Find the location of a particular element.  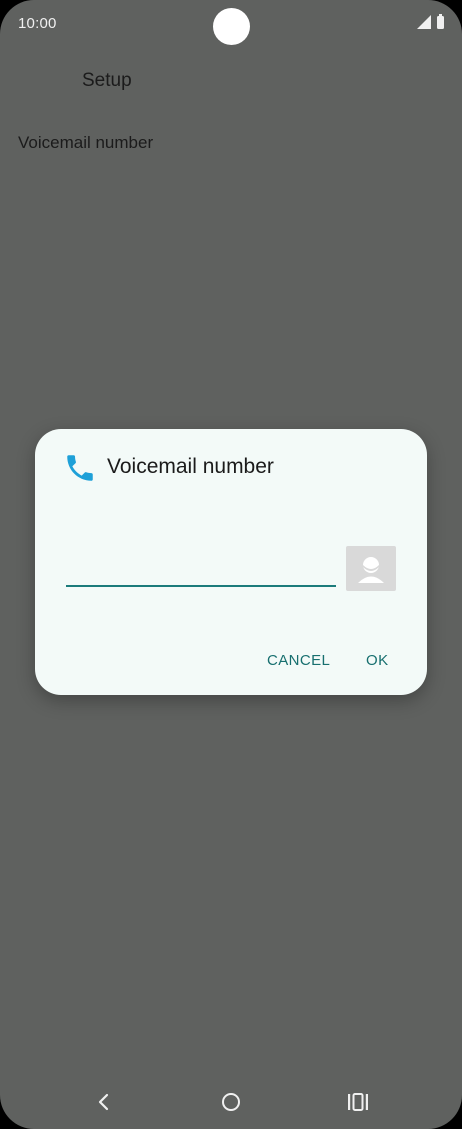

page-title: Setup is located at coordinates (107, 80).